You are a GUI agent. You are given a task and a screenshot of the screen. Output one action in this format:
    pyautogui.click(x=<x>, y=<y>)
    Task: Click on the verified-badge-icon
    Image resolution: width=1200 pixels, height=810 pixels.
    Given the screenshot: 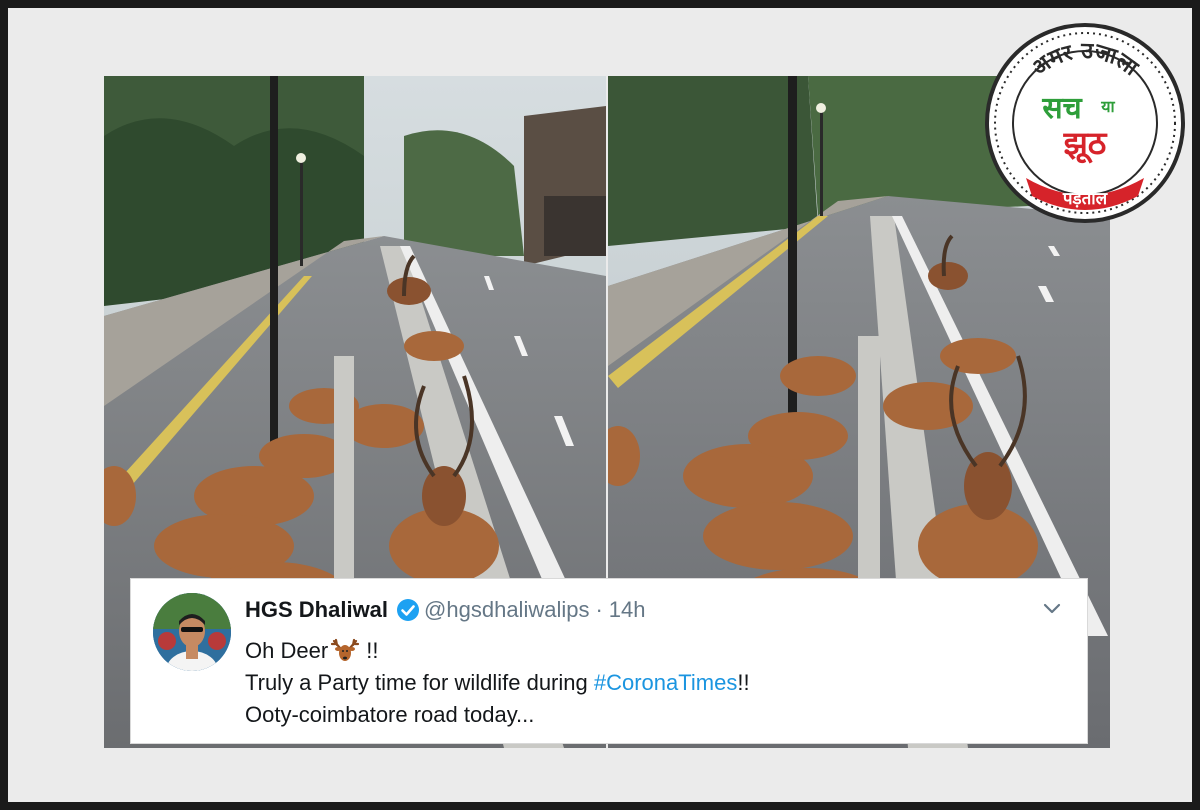 What is the action you would take?
    pyautogui.click(x=408, y=610)
    